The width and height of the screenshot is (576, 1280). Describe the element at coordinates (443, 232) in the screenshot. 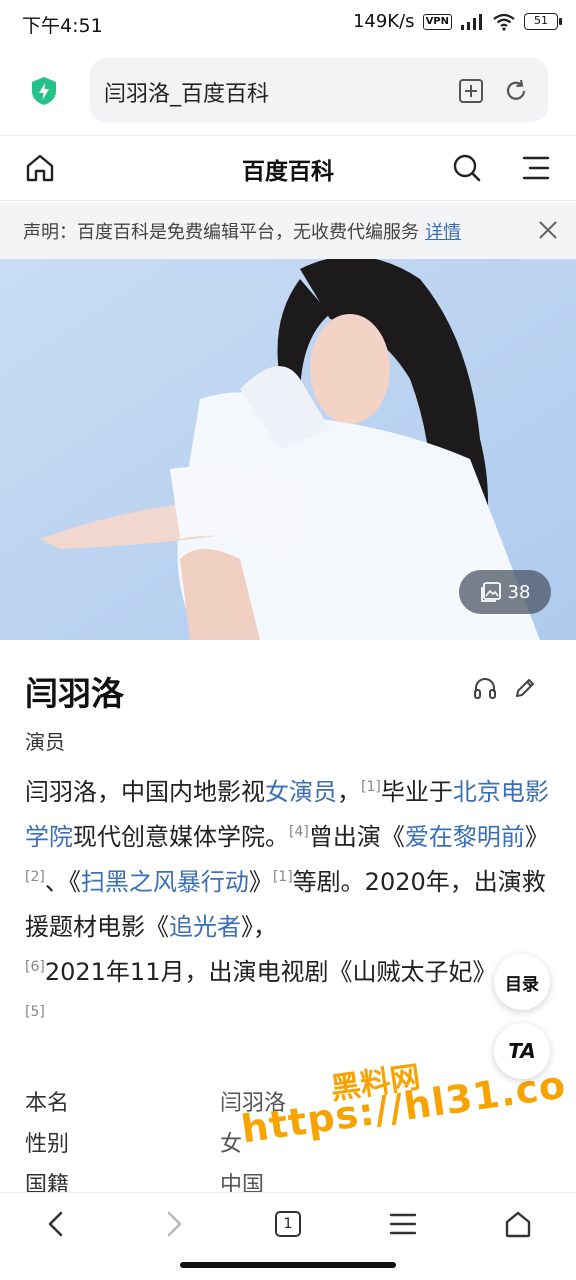

I see `disclaimer-details-link: 详情` at that location.